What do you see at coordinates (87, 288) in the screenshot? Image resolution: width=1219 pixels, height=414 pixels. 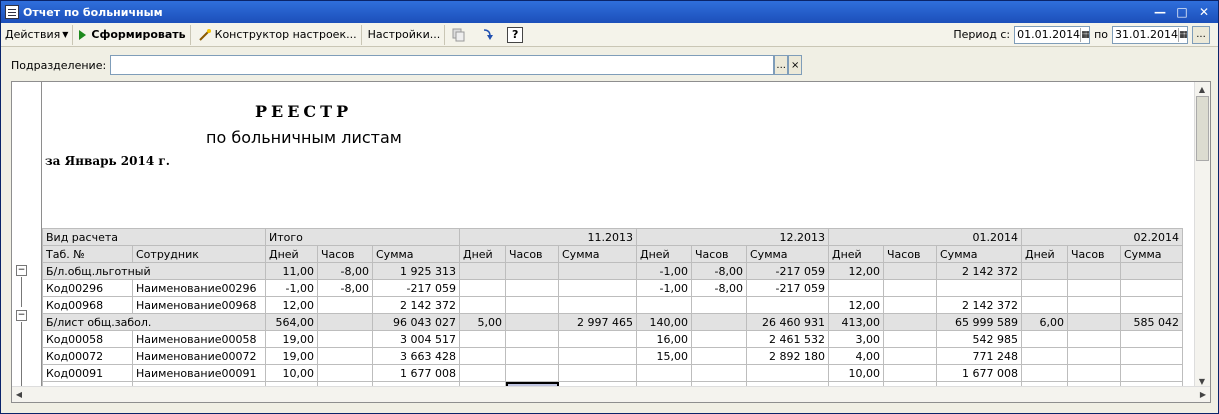 I see `employee-code: Код00296` at bounding box center [87, 288].